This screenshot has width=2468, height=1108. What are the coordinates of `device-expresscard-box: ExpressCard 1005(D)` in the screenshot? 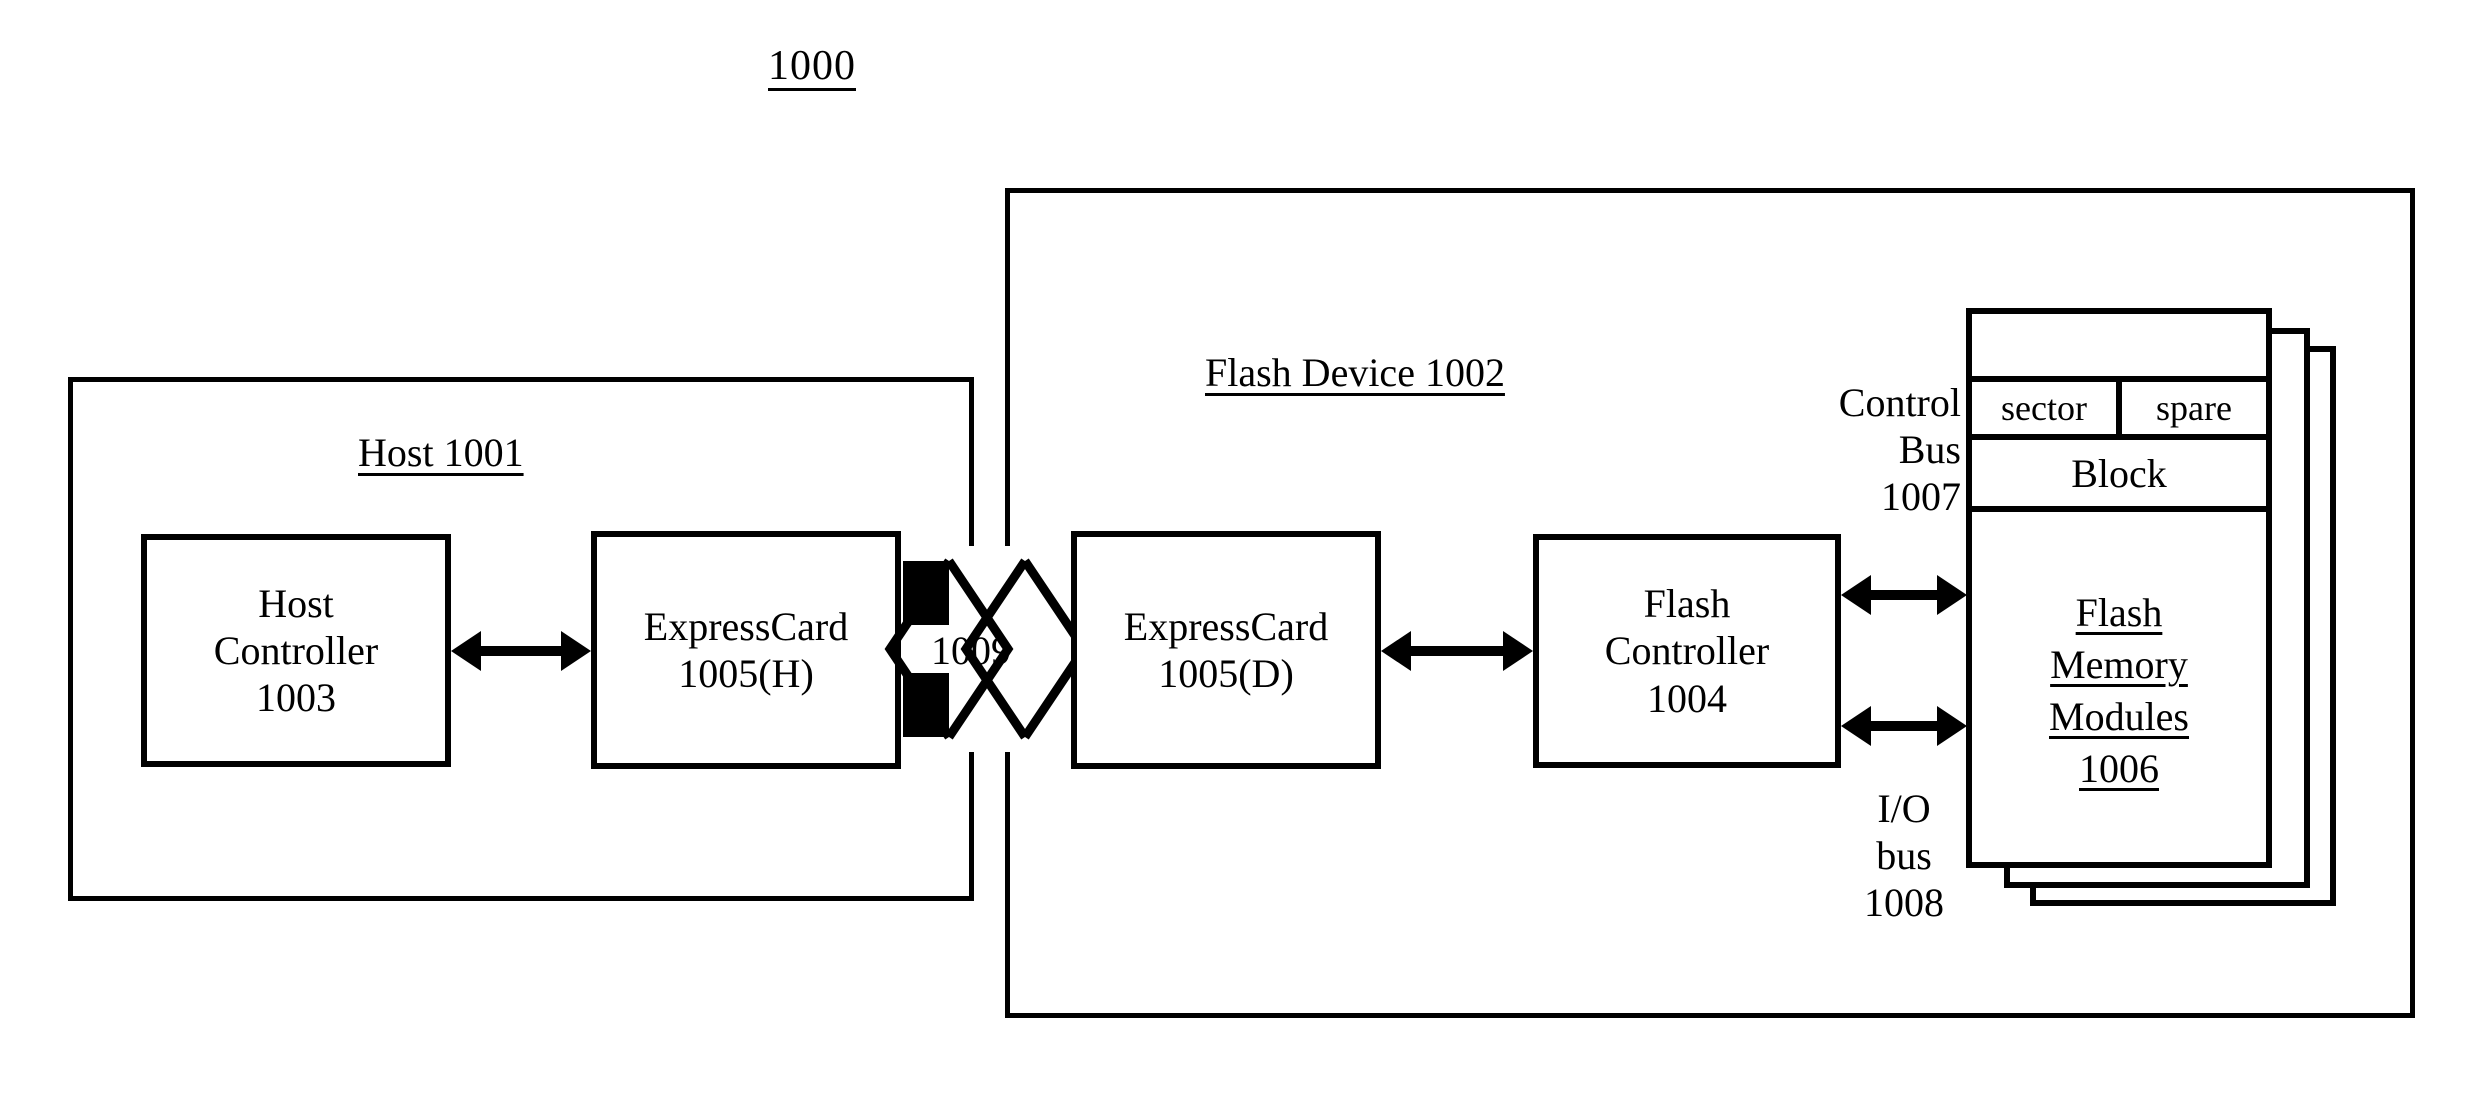 It's located at (1226, 650).